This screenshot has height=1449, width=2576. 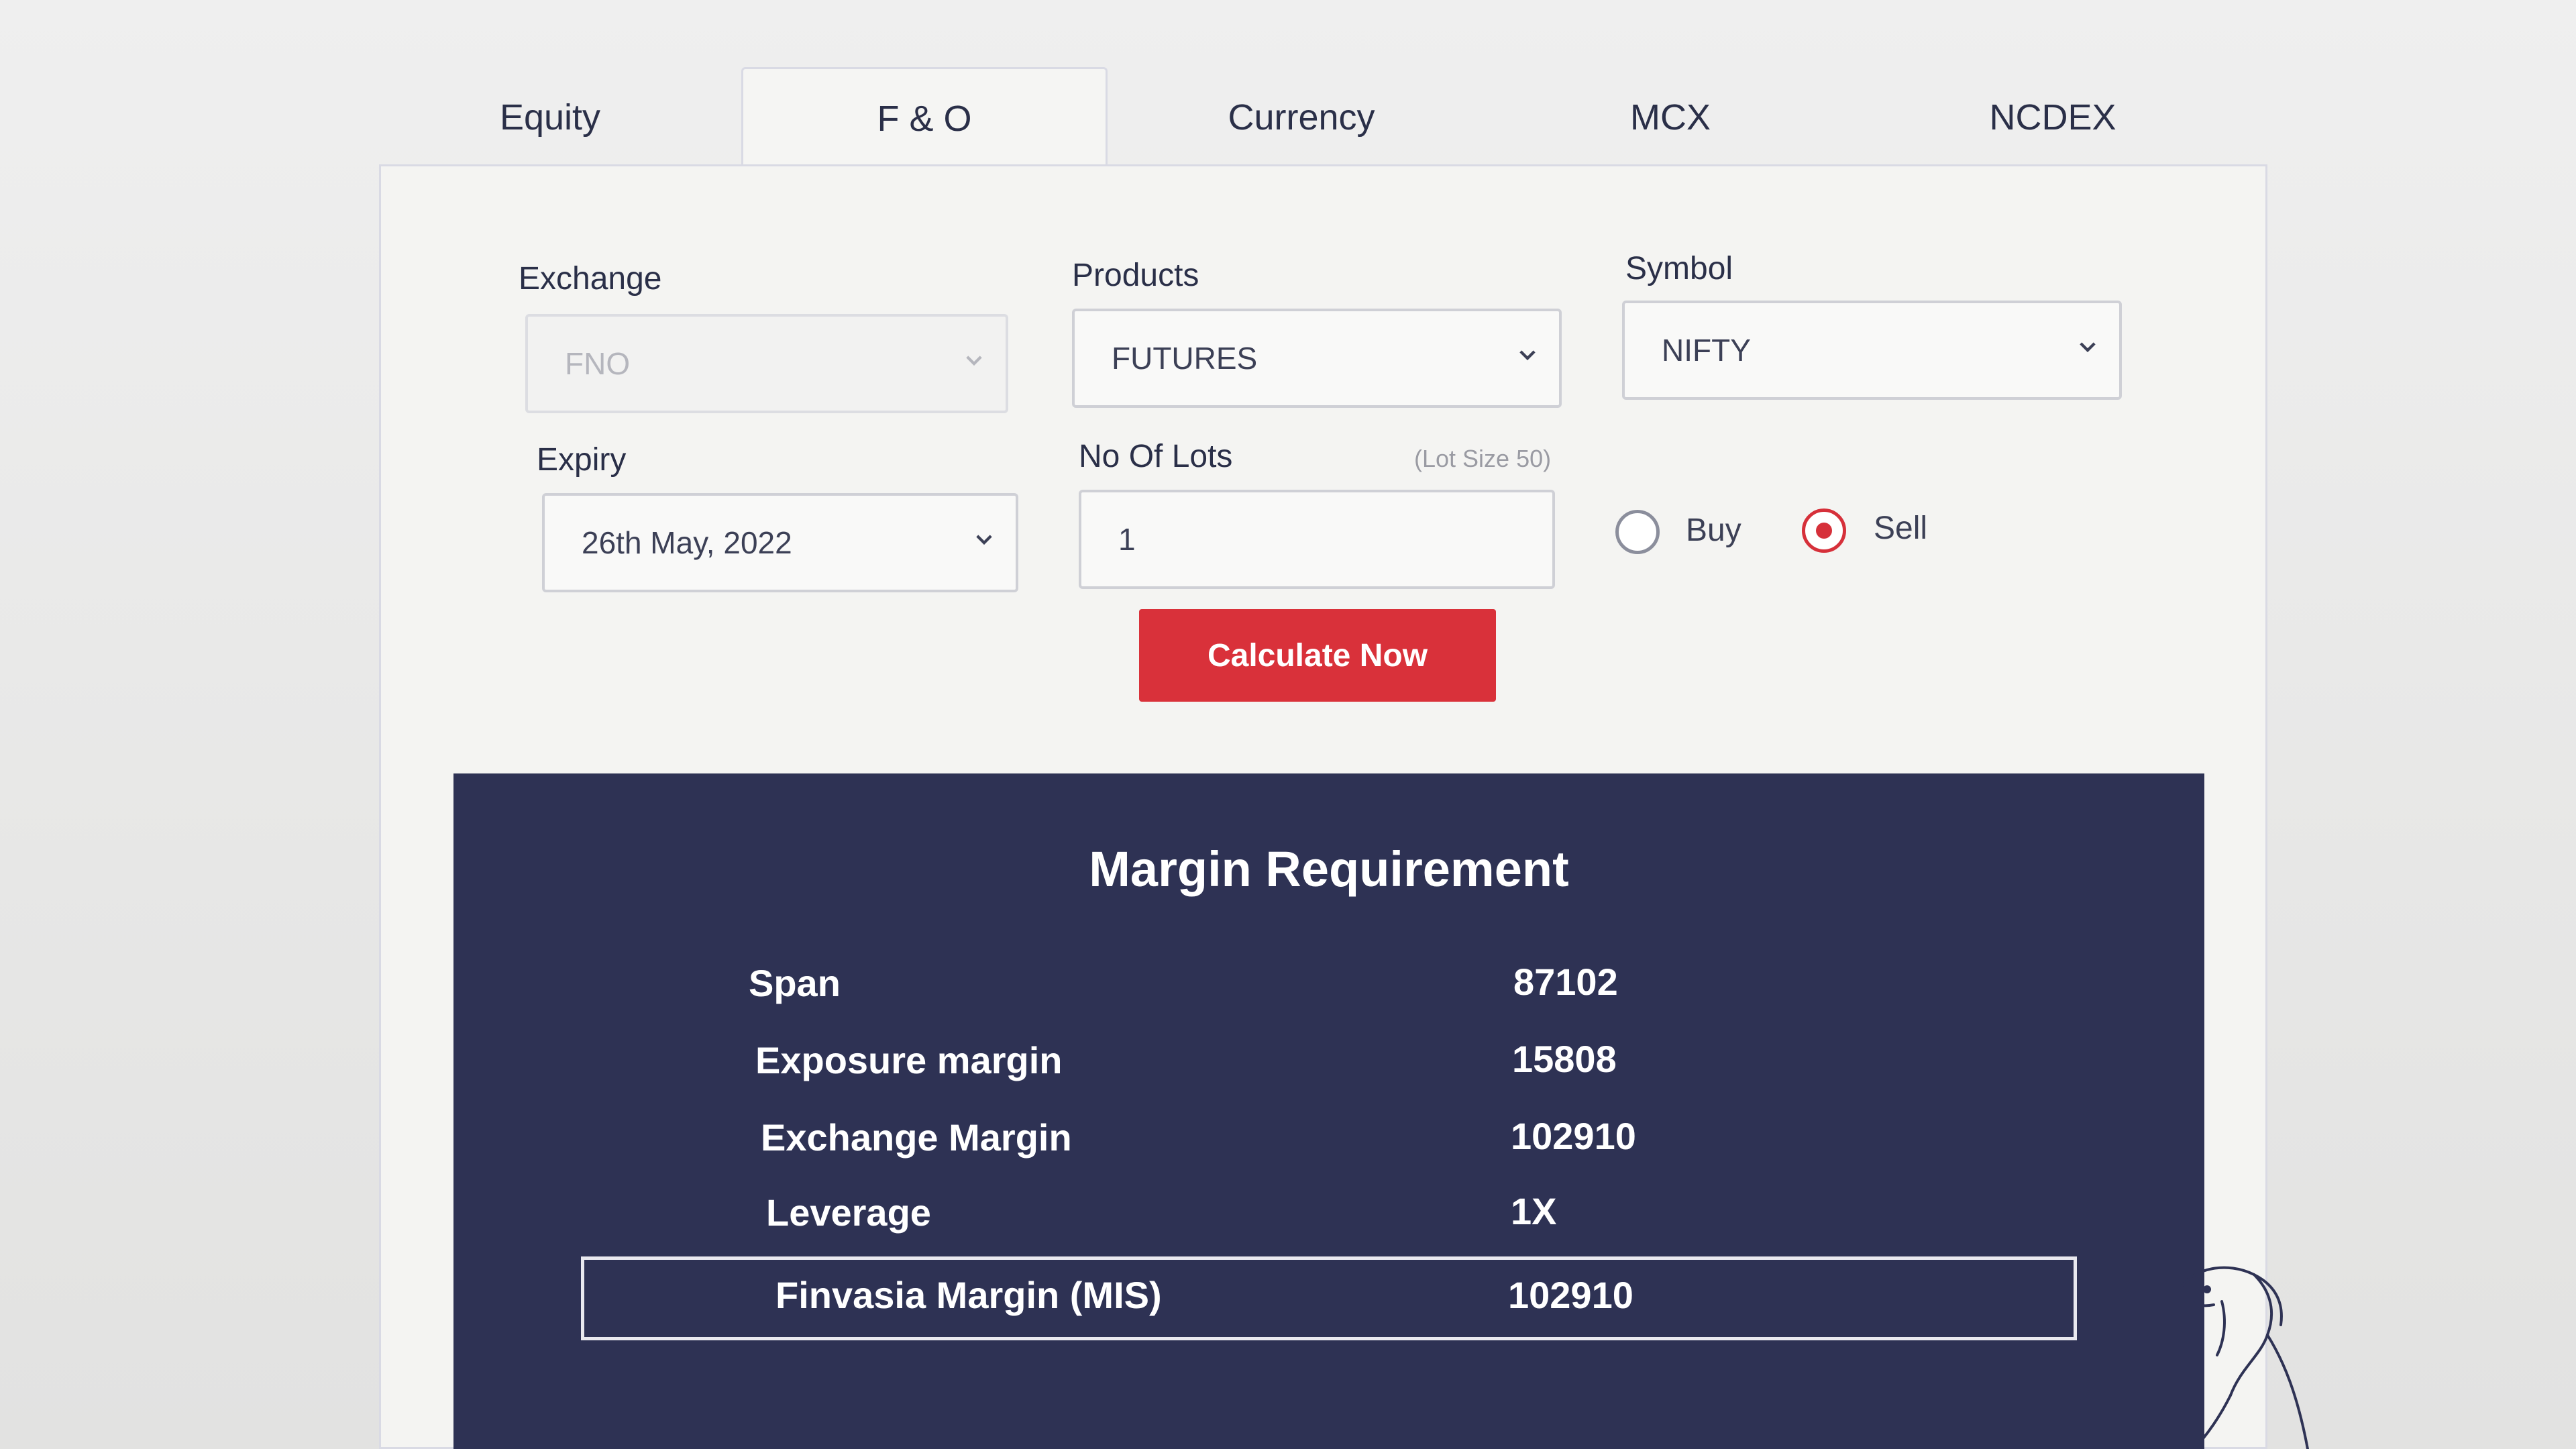 What do you see at coordinates (1679, 268) in the screenshot?
I see `symbol-label: Symbol` at bounding box center [1679, 268].